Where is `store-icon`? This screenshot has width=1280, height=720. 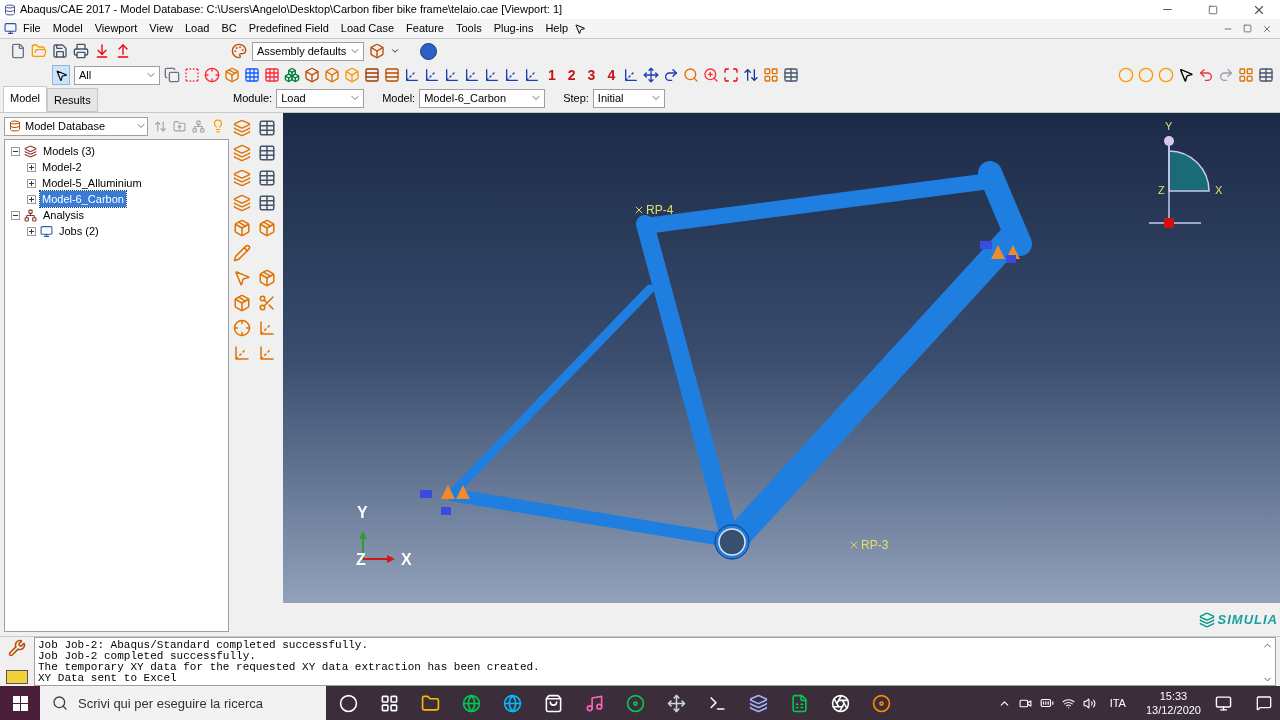
store-icon is located at coordinates (553, 703).